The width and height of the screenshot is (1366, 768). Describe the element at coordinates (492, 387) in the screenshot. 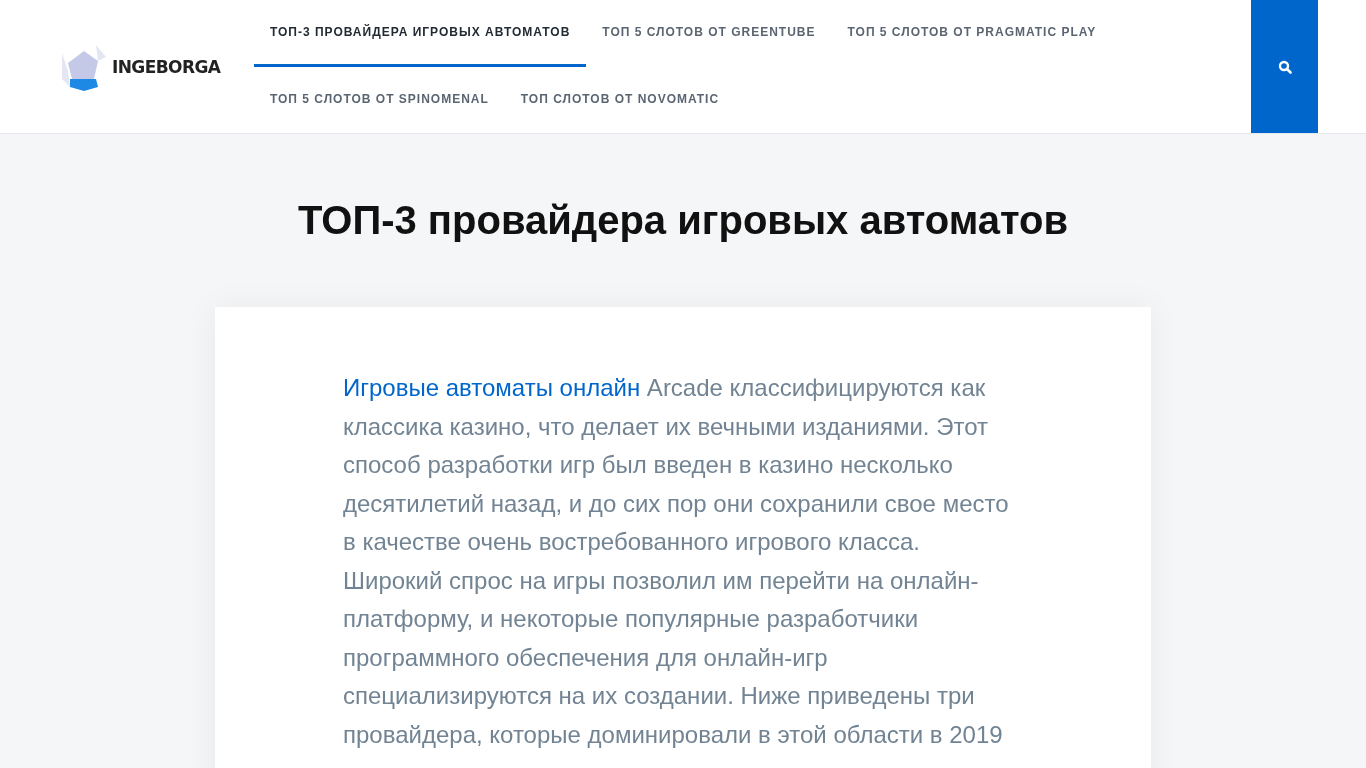

I see `article-link: Игровые автоматы онлайн` at that location.